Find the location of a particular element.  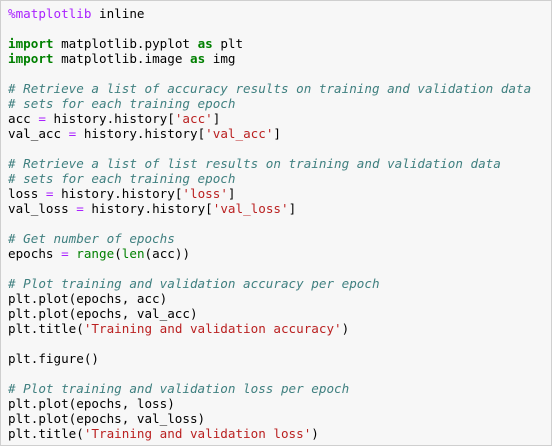

code-line: val_loss = history.history['val_loss'] is located at coordinates (269, 208).